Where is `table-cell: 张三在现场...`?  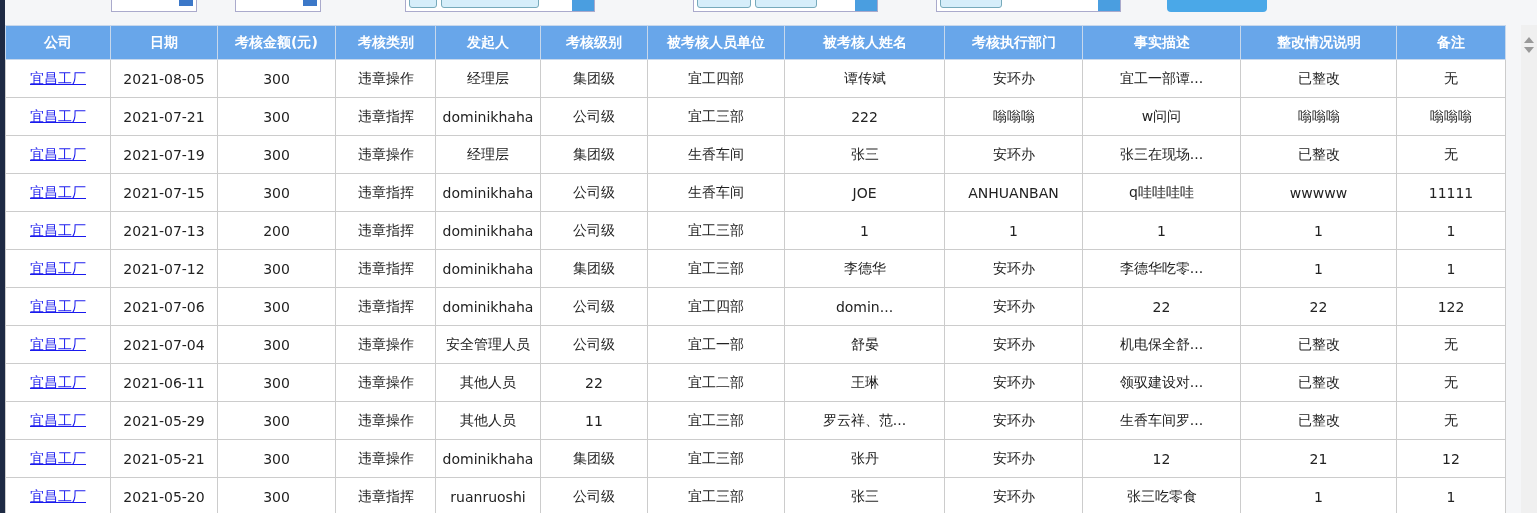 table-cell: 张三在现场... is located at coordinates (1161, 154).